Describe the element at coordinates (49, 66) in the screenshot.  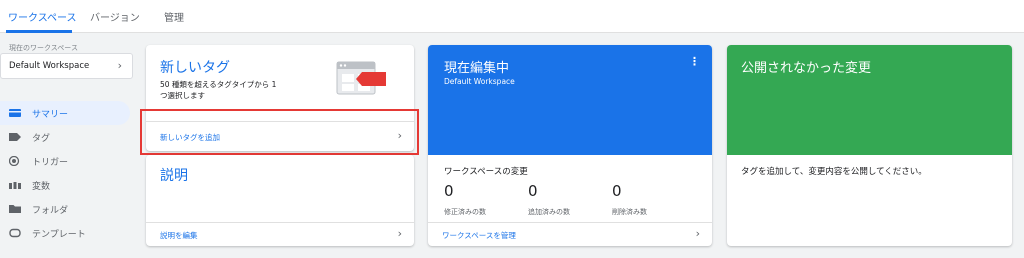
I see `workspace-name: Default Workspace` at that location.